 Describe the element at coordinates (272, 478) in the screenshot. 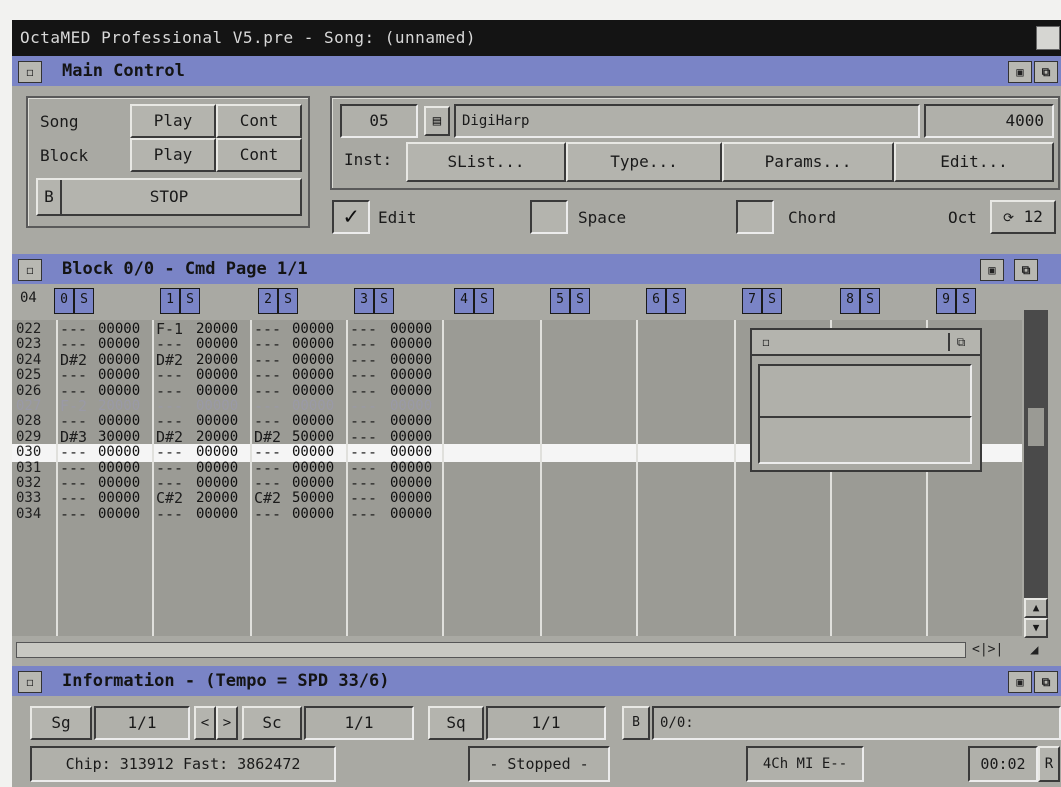

I see `track-2-notes: --- --- --- --- --- --- --- D#2 --- --- --- C#2 ---` at that location.